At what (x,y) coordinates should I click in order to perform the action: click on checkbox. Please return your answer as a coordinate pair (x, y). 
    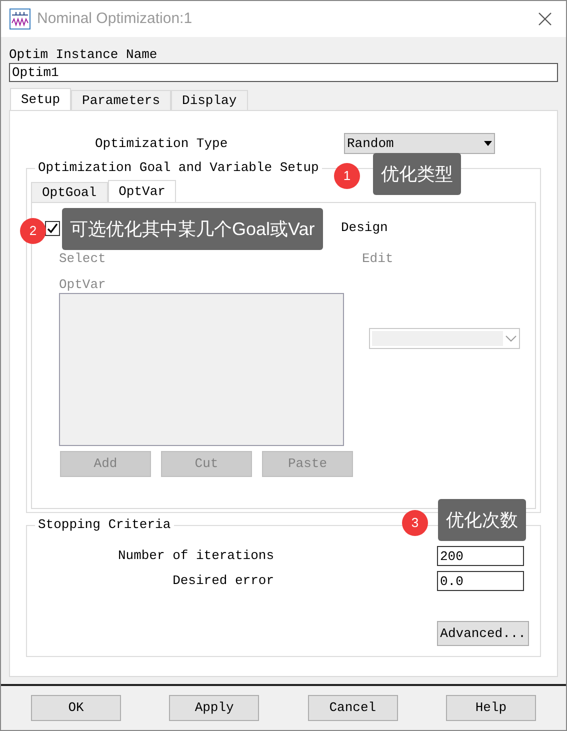
    Looking at the image, I should click on (52, 228).